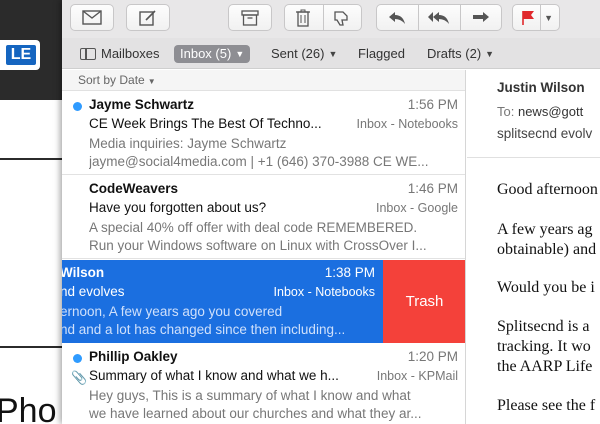  I want to click on desktop-logo-text: LE, so click(21, 55).